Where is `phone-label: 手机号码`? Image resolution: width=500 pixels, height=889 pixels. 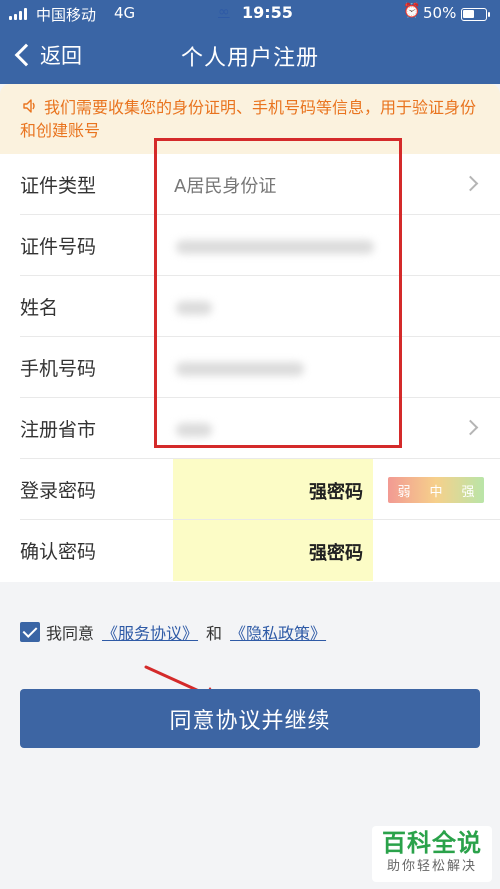
phone-label: 手机号码 is located at coordinates (58, 369).